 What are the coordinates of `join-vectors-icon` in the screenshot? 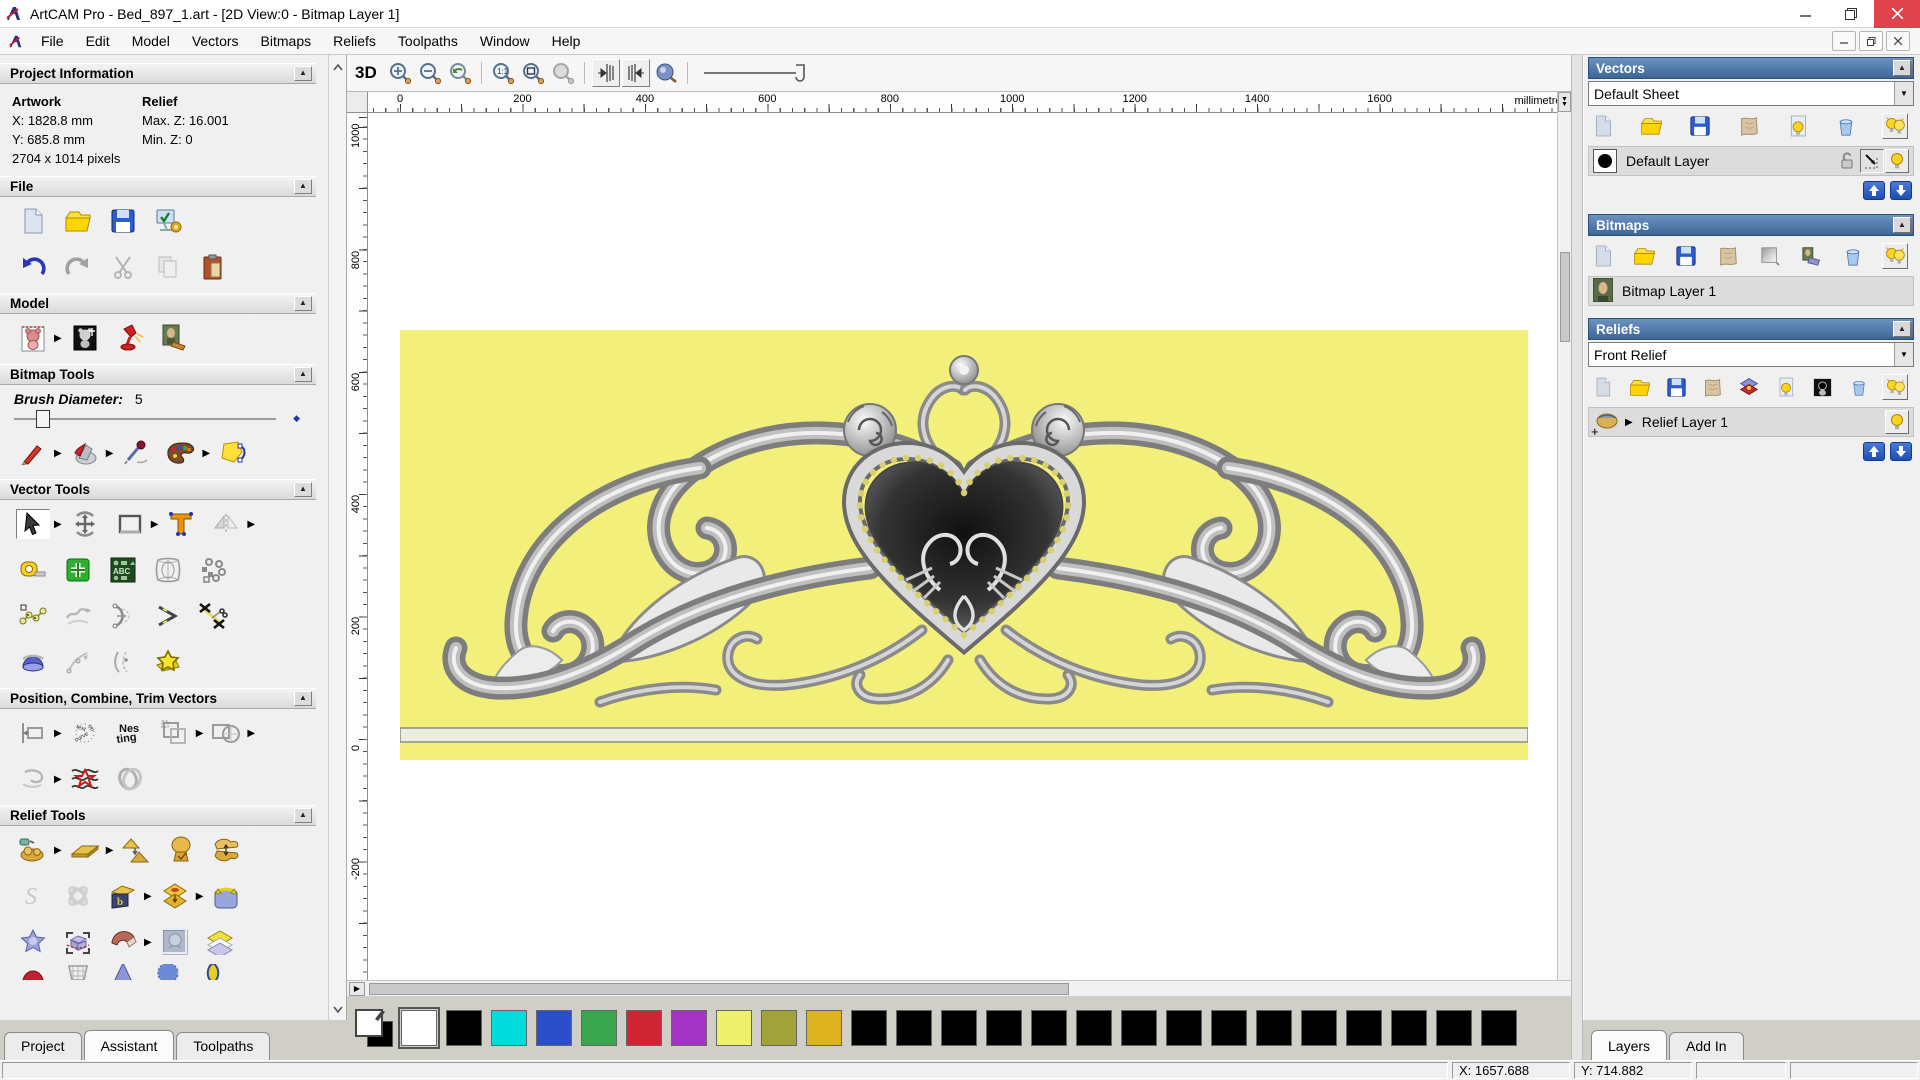 It's located at (33, 779).